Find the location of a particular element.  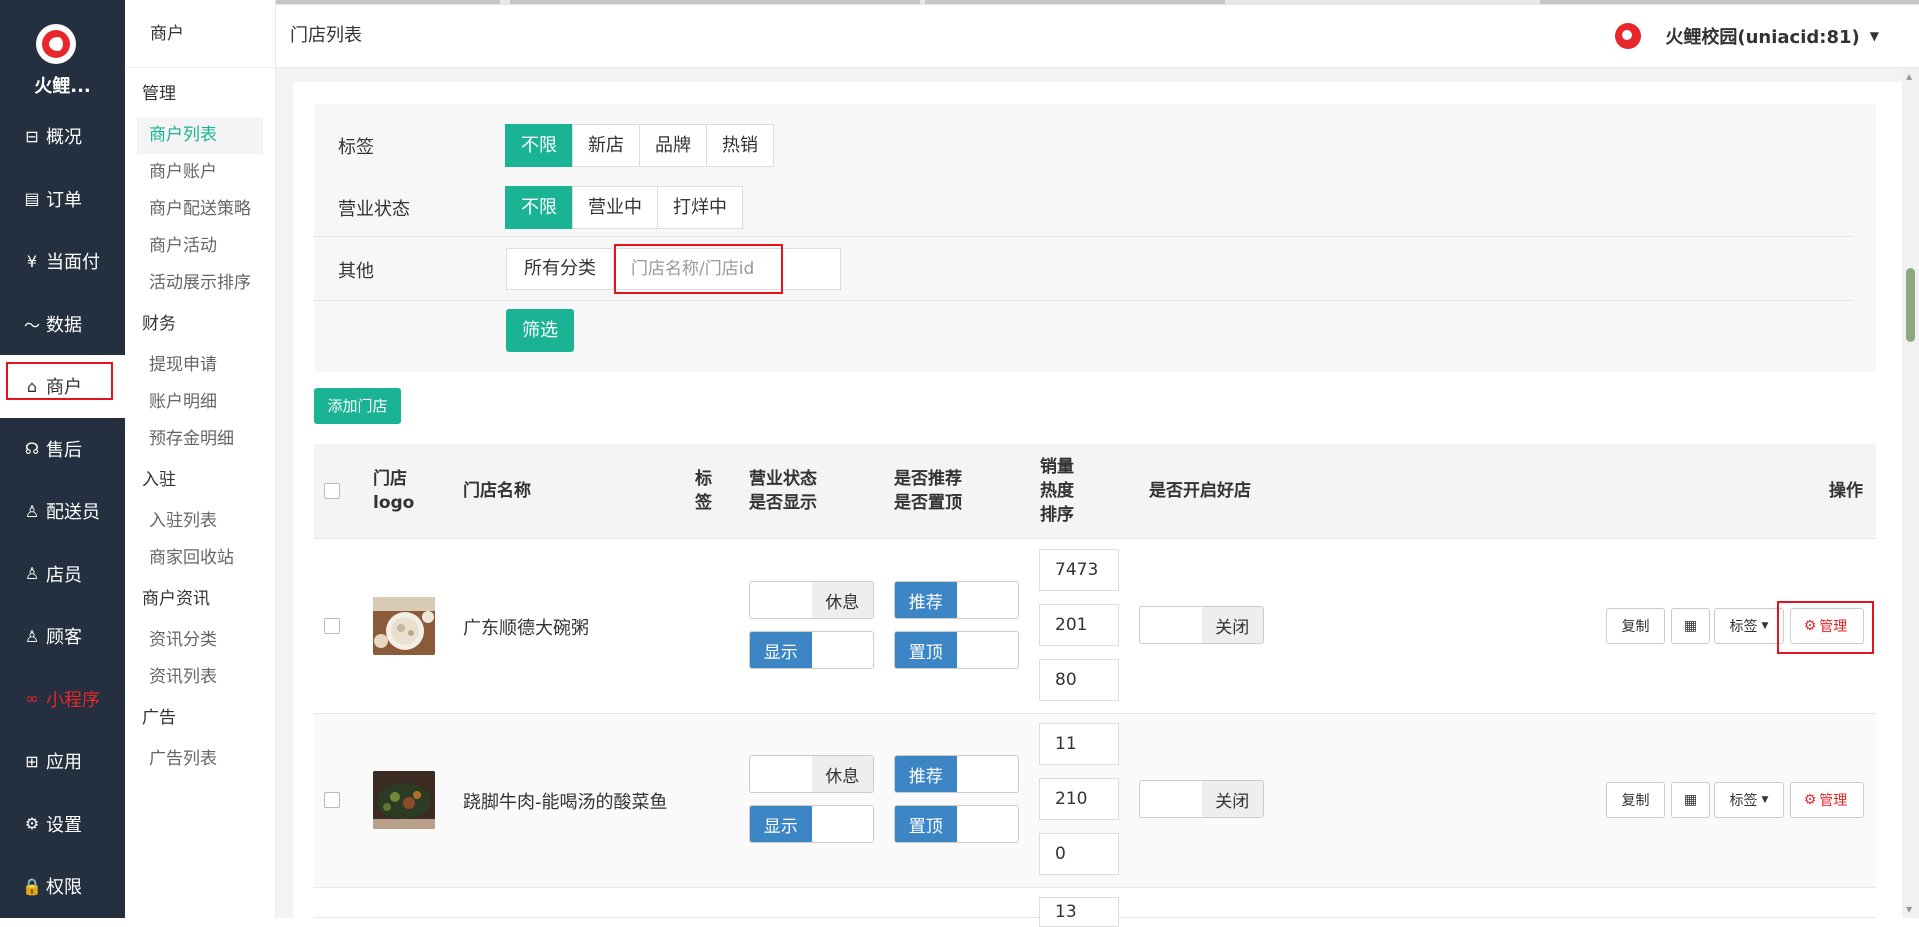

subnav-item: 资讯列表 is located at coordinates (200, 677).